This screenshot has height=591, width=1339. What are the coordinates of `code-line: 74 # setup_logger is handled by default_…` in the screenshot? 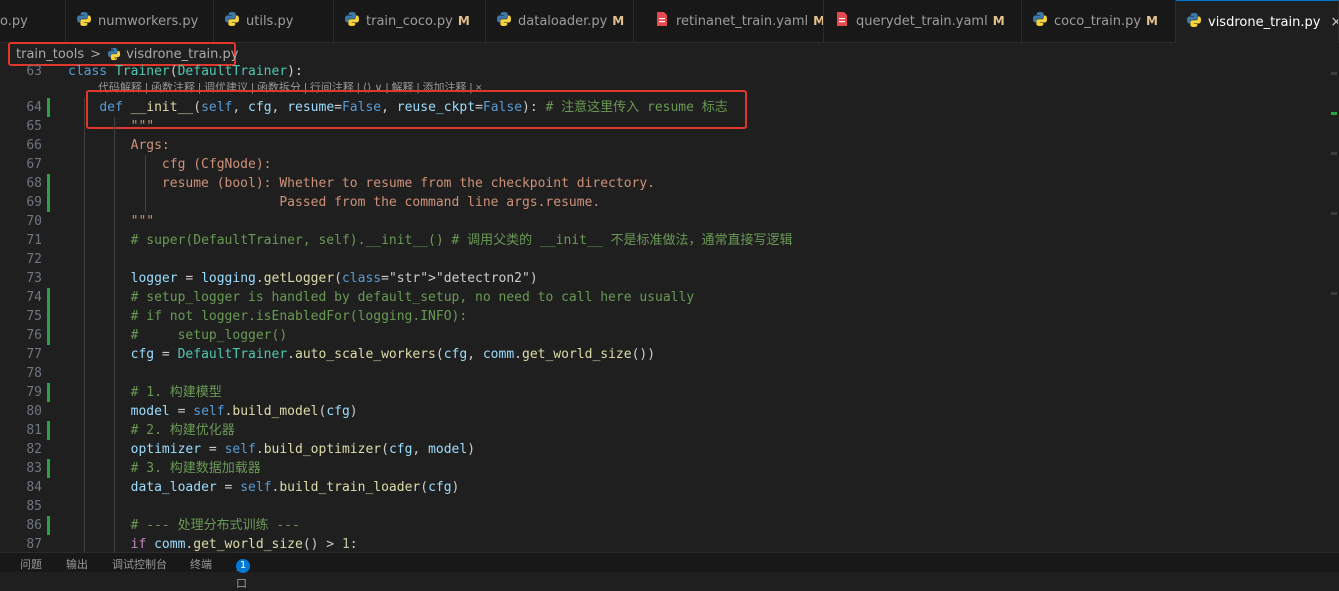 It's located at (665, 297).